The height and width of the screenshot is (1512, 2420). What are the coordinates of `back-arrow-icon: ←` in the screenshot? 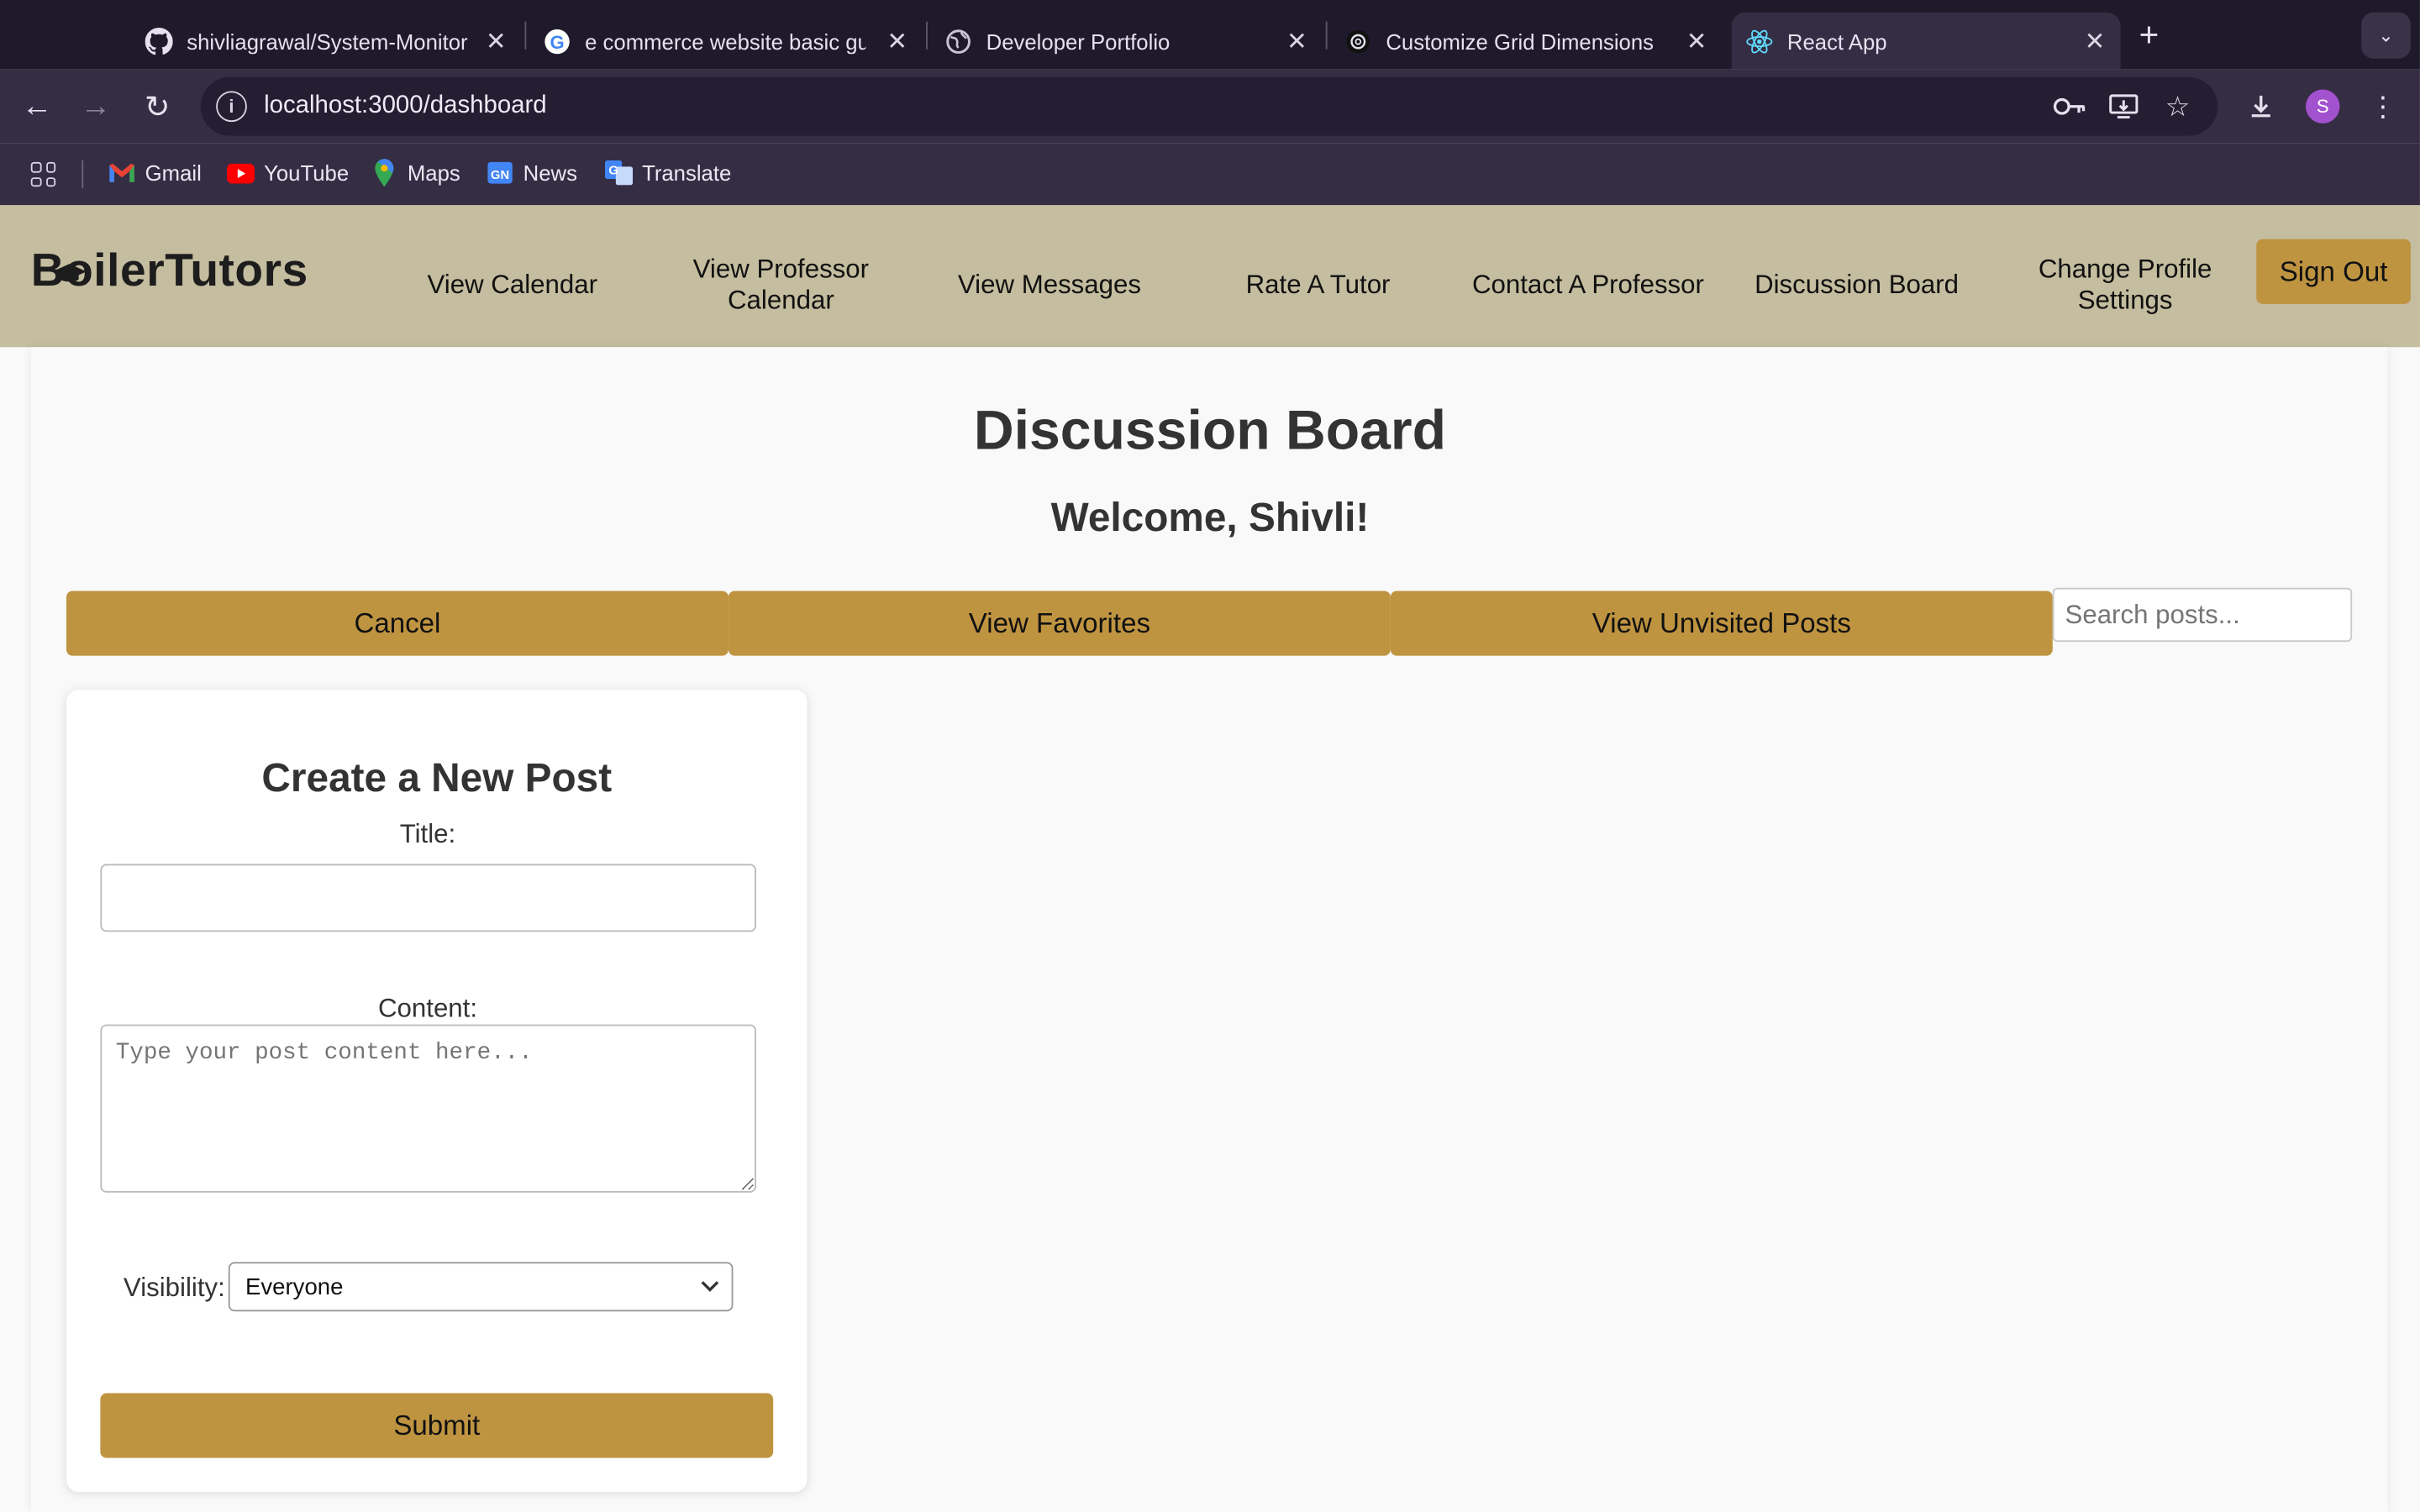 It's located at (36, 106).